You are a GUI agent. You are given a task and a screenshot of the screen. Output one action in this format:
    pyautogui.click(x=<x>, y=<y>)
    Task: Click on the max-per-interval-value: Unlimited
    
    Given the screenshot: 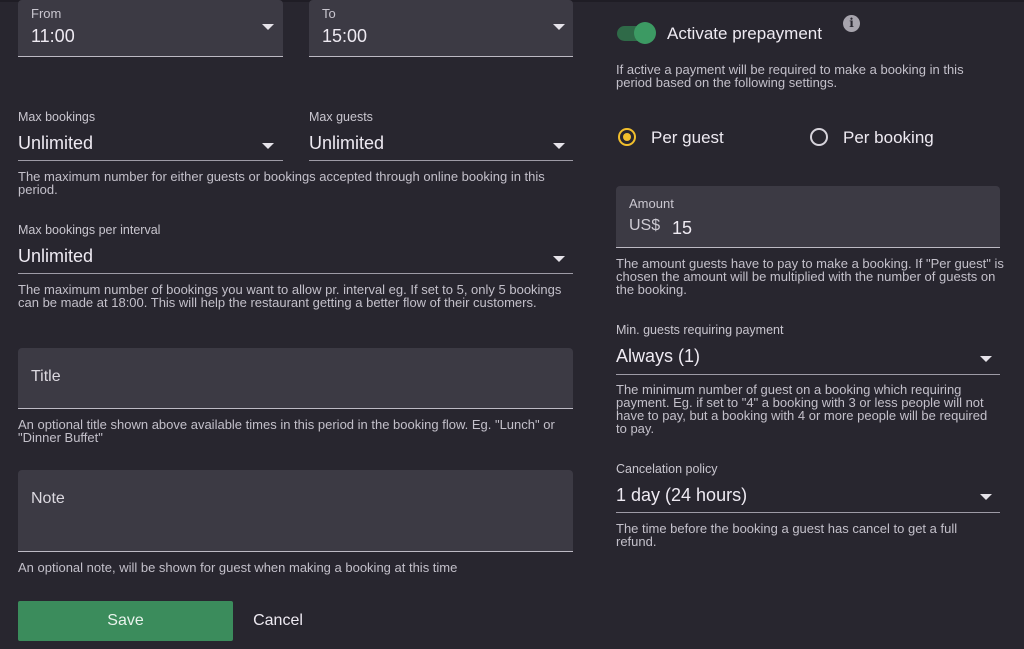 What is the action you would take?
    pyautogui.click(x=56, y=256)
    